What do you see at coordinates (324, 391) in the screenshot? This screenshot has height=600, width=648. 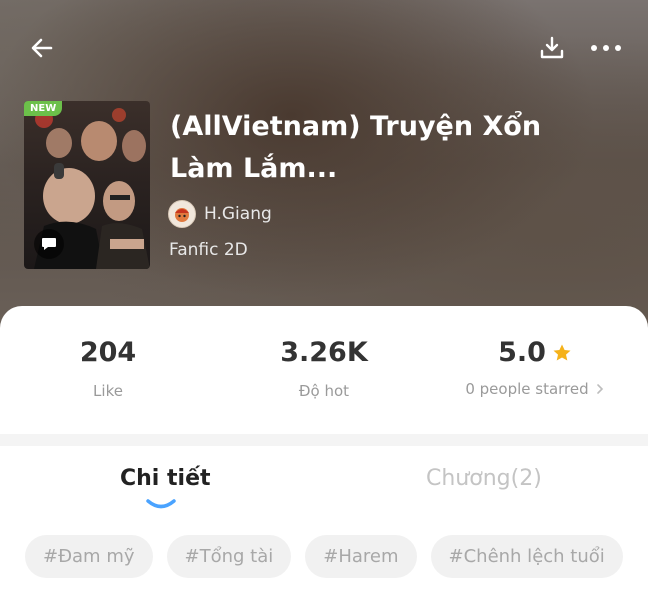 I see `hot-label: Độ hot` at bounding box center [324, 391].